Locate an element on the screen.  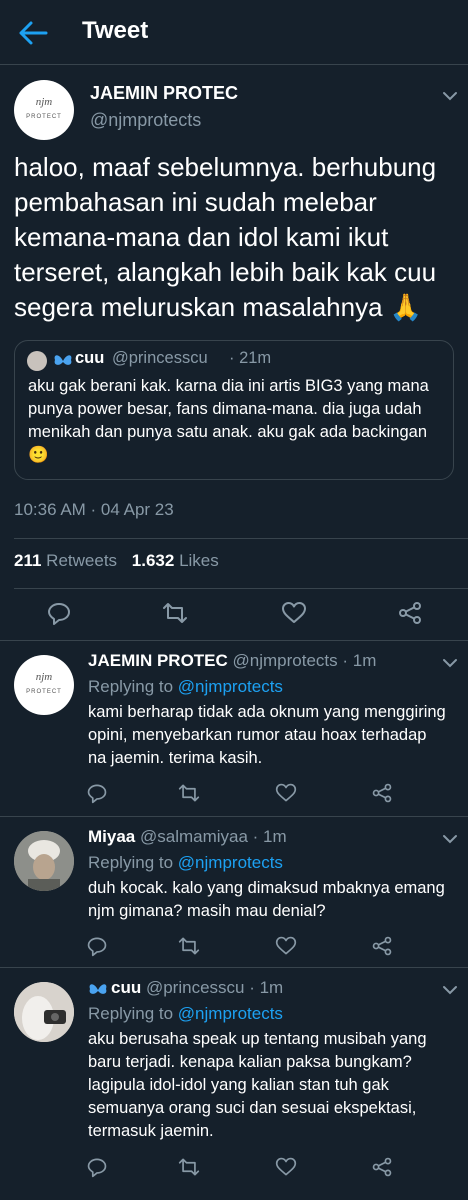
retweets-label: Retweets is located at coordinates (81, 560).